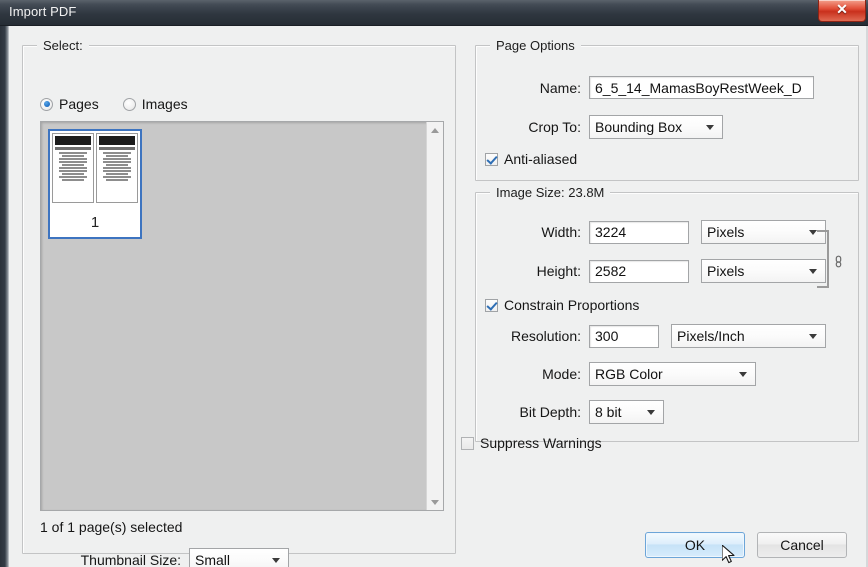 This screenshot has height=567, width=868. What do you see at coordinates (608, 412) in the screenshot?
I see `bit-depth-value: 8 bit` at bounding box center [608, 412].